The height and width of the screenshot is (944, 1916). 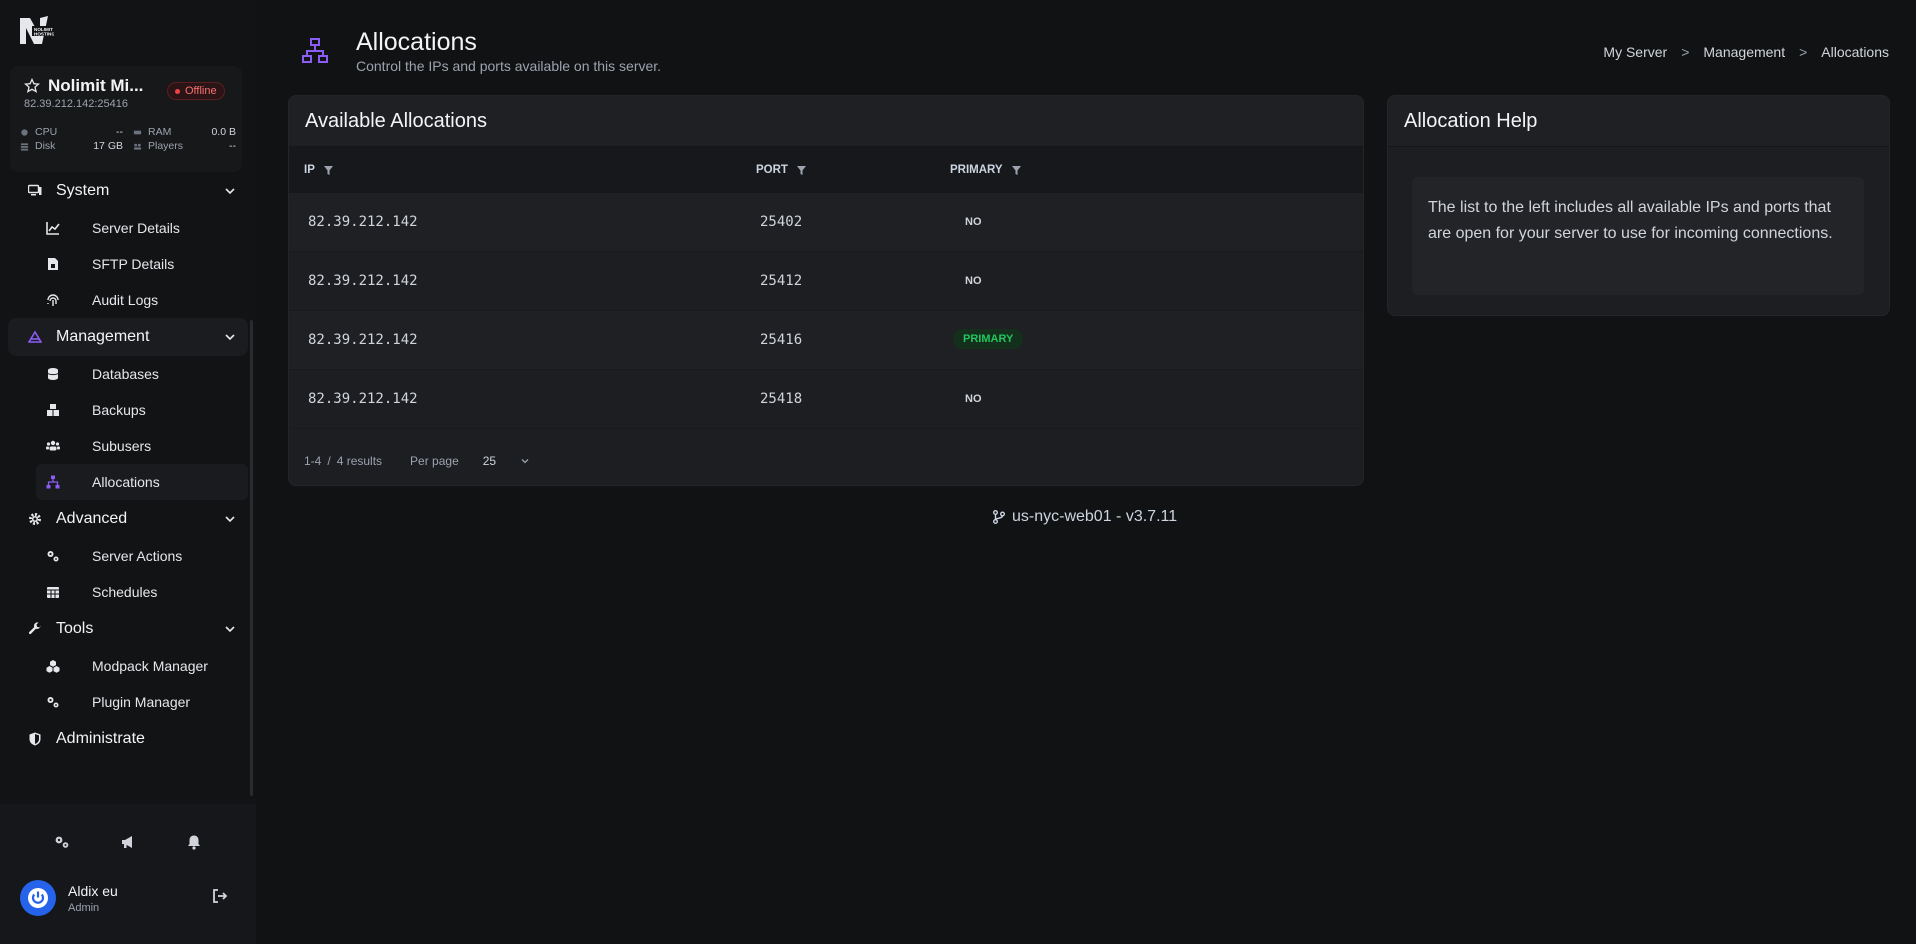 I want to click on avatar, so click(x=38, y=898).